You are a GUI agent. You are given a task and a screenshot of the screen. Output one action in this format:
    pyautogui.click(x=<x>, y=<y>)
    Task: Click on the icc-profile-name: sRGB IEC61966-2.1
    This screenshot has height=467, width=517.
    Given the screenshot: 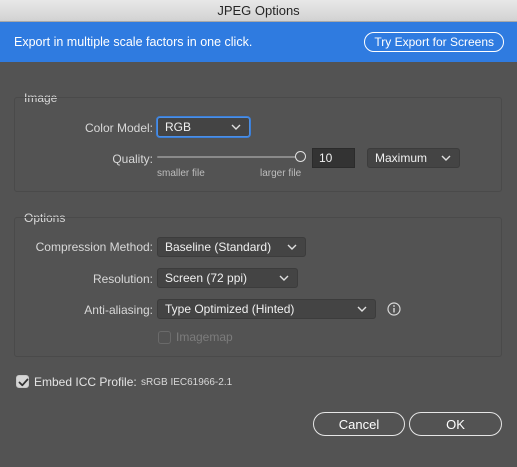 What is the action you would take?
    pyautogui.click(x=187, y=382)
    